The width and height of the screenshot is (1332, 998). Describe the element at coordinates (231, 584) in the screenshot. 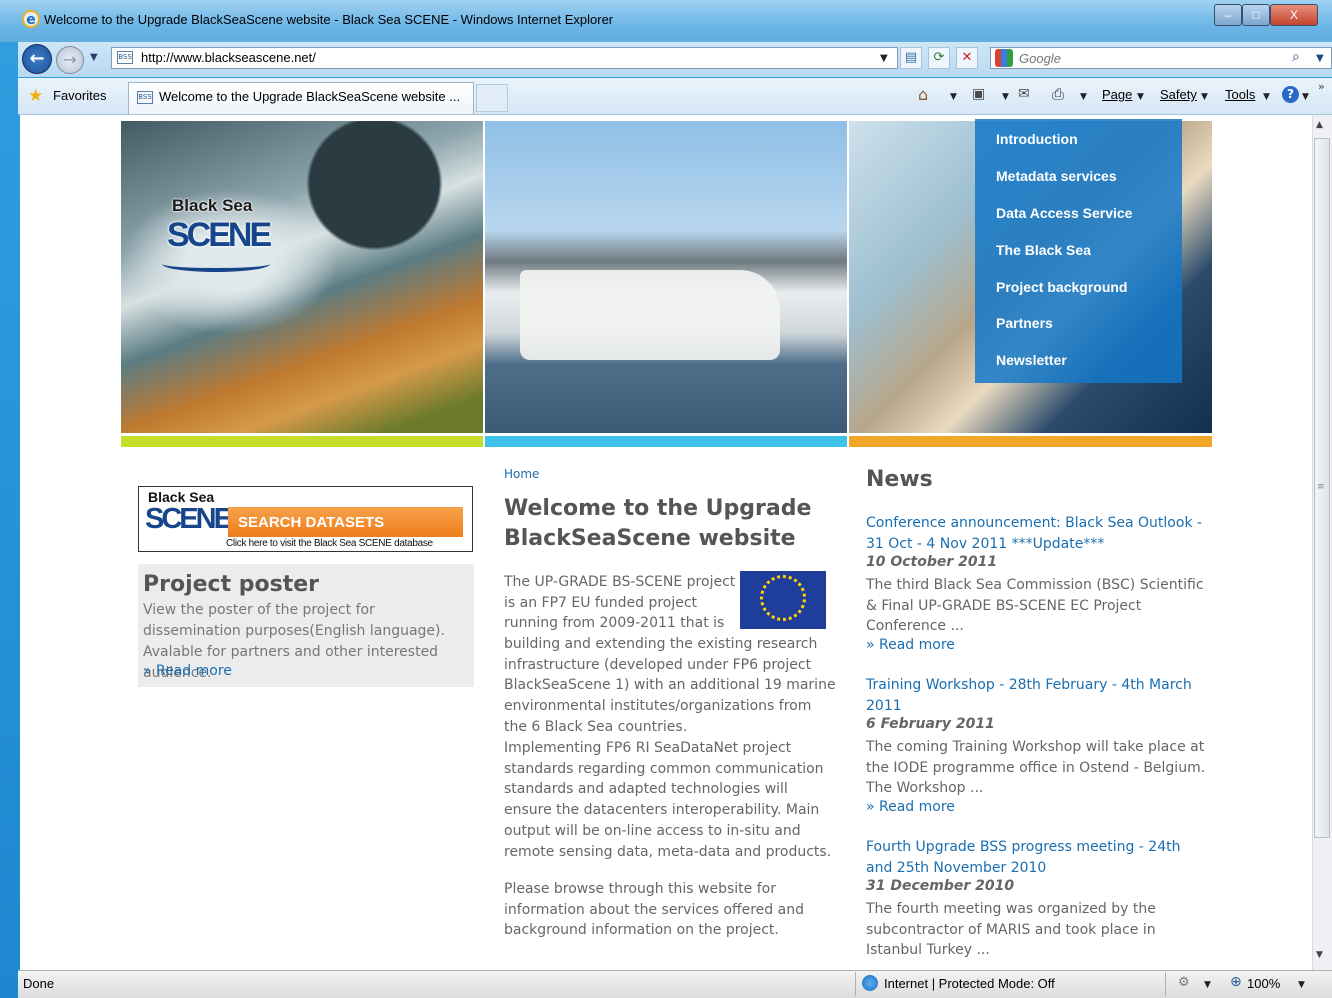

I see `poster-title: Project poster` at that location.